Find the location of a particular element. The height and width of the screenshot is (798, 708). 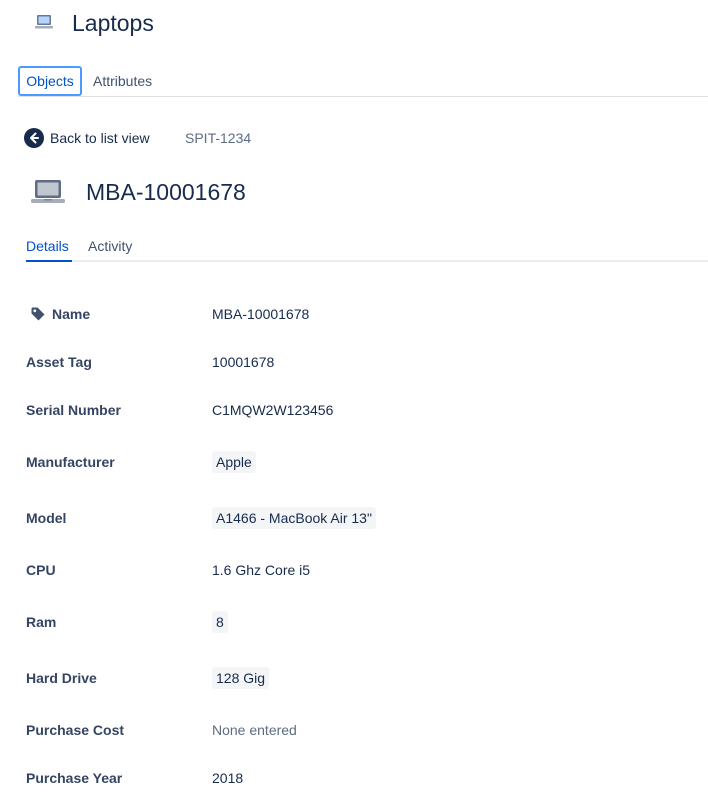

attribute-label-model: Model is located at coordinates (46, 518).